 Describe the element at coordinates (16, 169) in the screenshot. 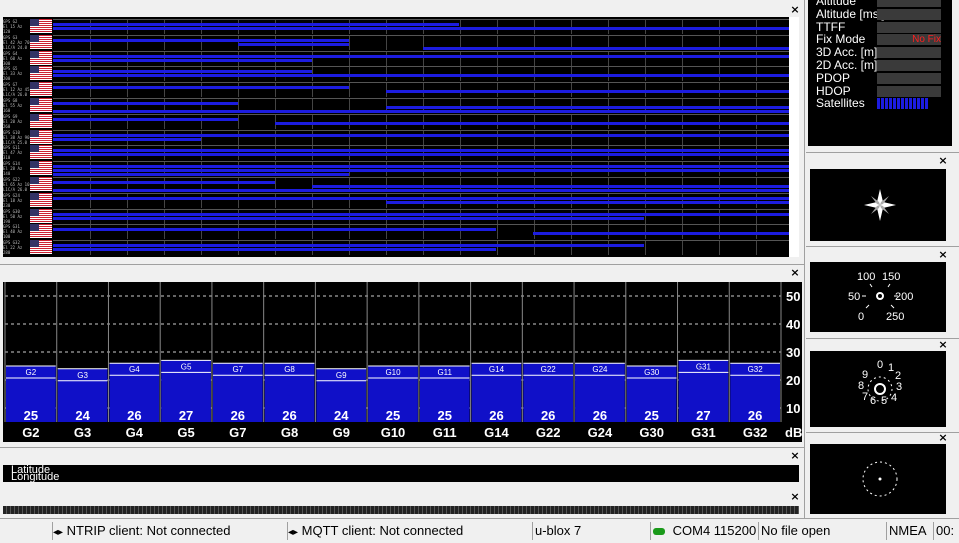

I see `timeline-row-label: GPS G14El 28 Az 140L1C/A 26.0` at that location.